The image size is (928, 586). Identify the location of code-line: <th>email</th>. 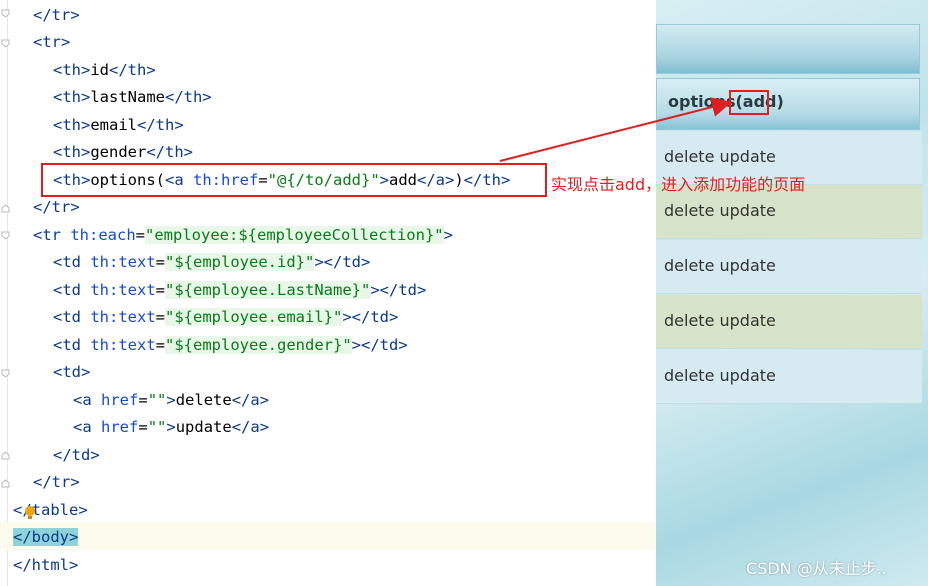
(118, 125).